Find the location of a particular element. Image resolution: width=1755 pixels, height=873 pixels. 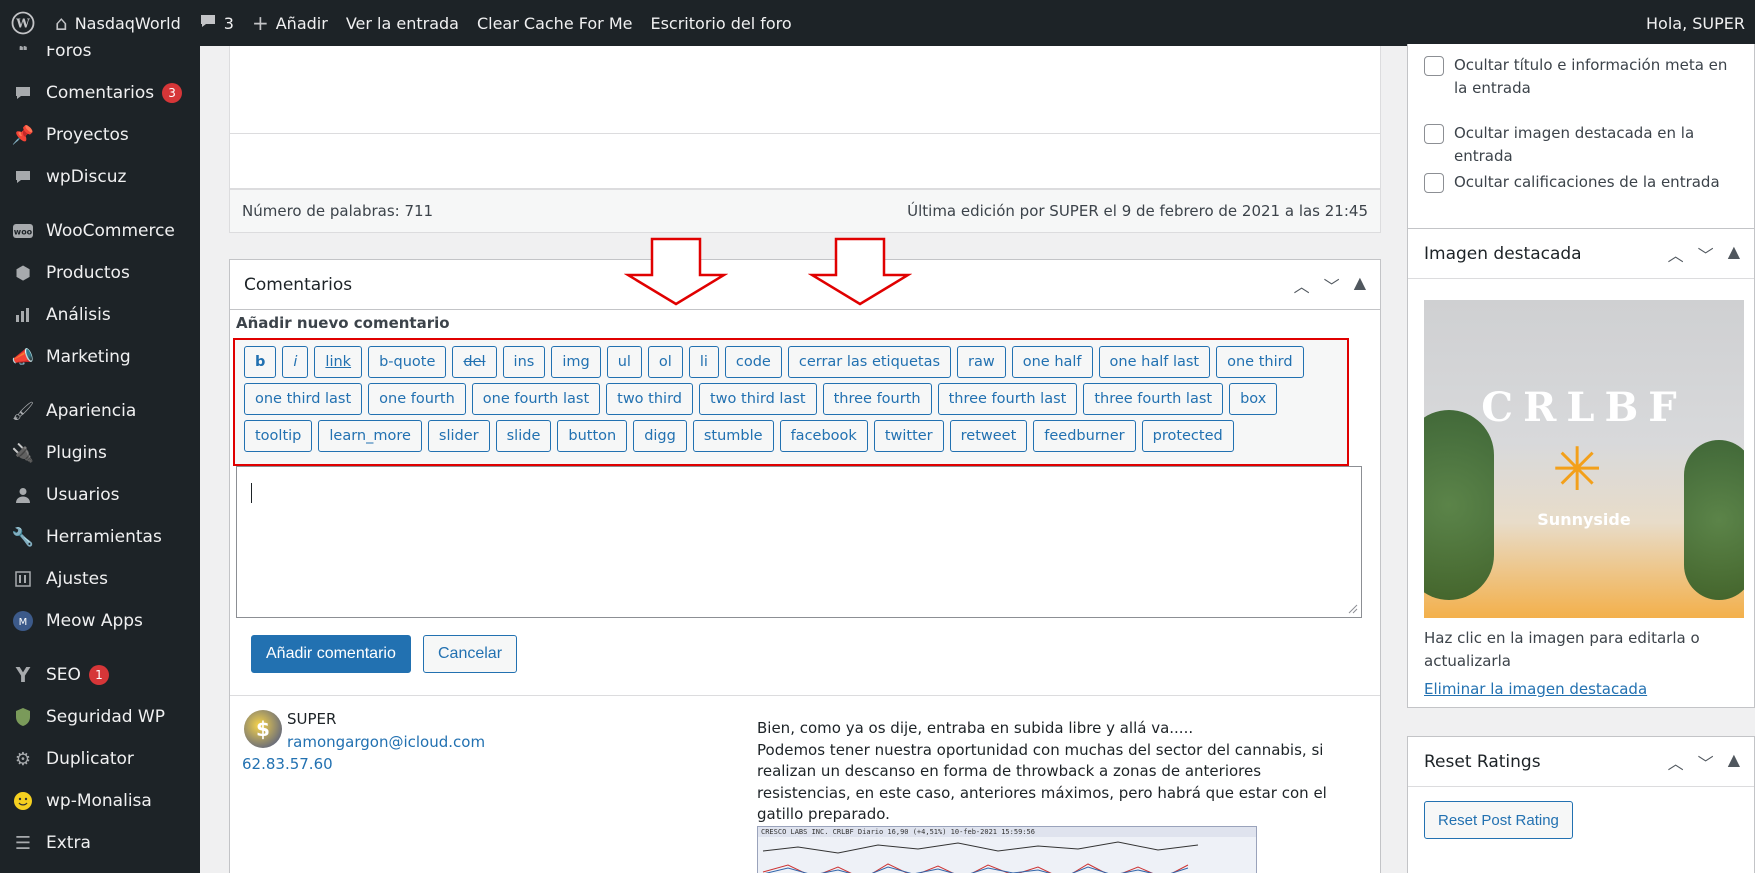

quicktag-three-fourth-button: three fourth is located at coordinates (877, 399).